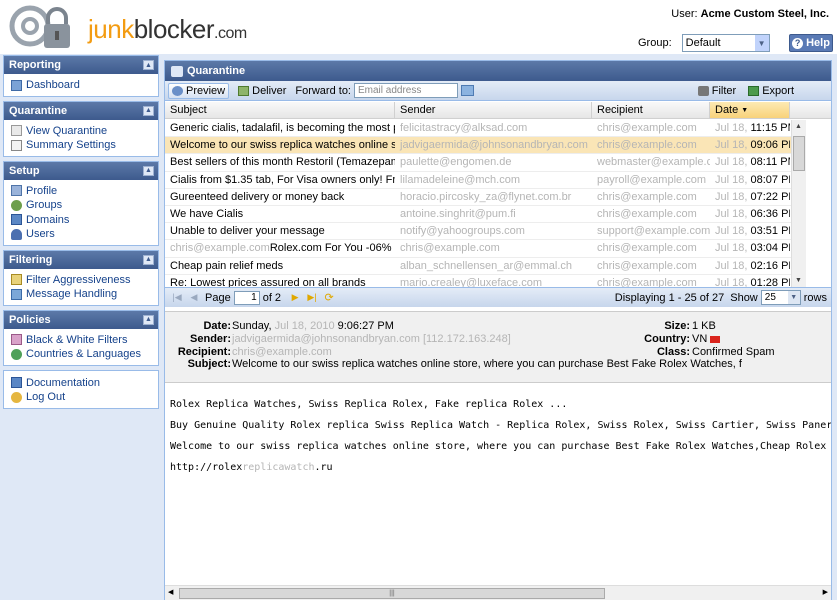 This screenshot has width=837, height=600. I want to click on sidebar-item-summary-settings: Summary Settings, so click(84, 145).